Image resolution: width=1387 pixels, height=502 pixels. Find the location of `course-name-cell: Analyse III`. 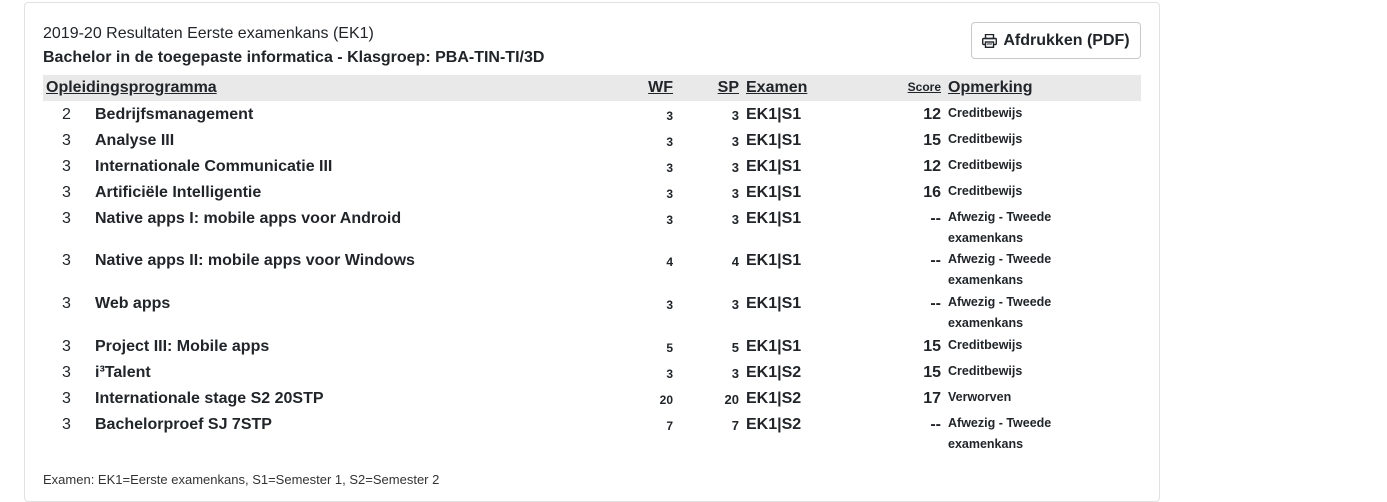

course-name-cell: Analyse III is located at coordinates (135, 140).